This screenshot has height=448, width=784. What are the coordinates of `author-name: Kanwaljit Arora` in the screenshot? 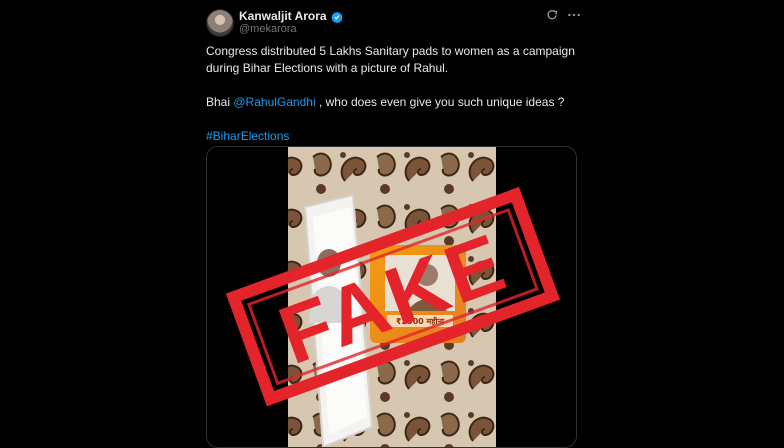 It's located at (283, 16).